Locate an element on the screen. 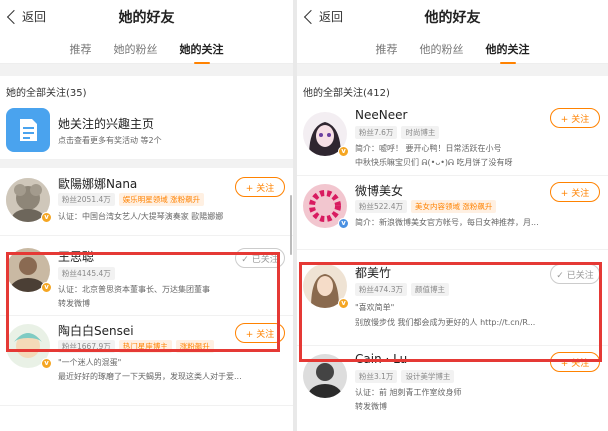  scrollbar is located at coordinates (291, 225).